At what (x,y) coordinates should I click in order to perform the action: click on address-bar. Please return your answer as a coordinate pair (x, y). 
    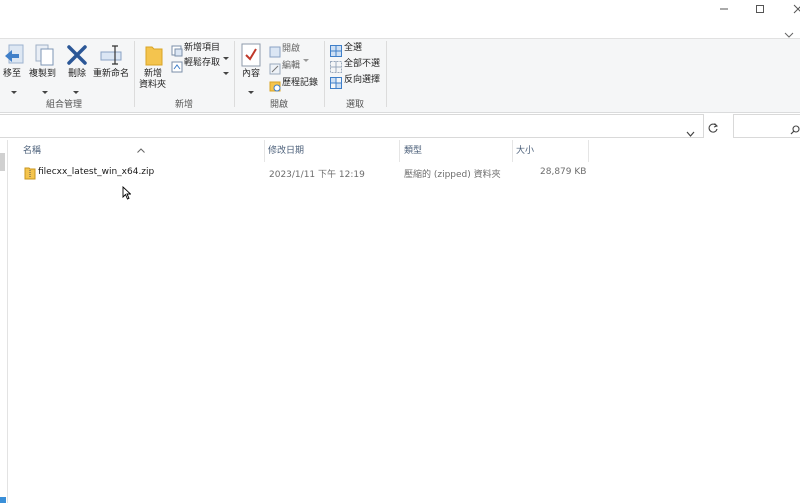
    Looking at the image, I should click on (352, 126).